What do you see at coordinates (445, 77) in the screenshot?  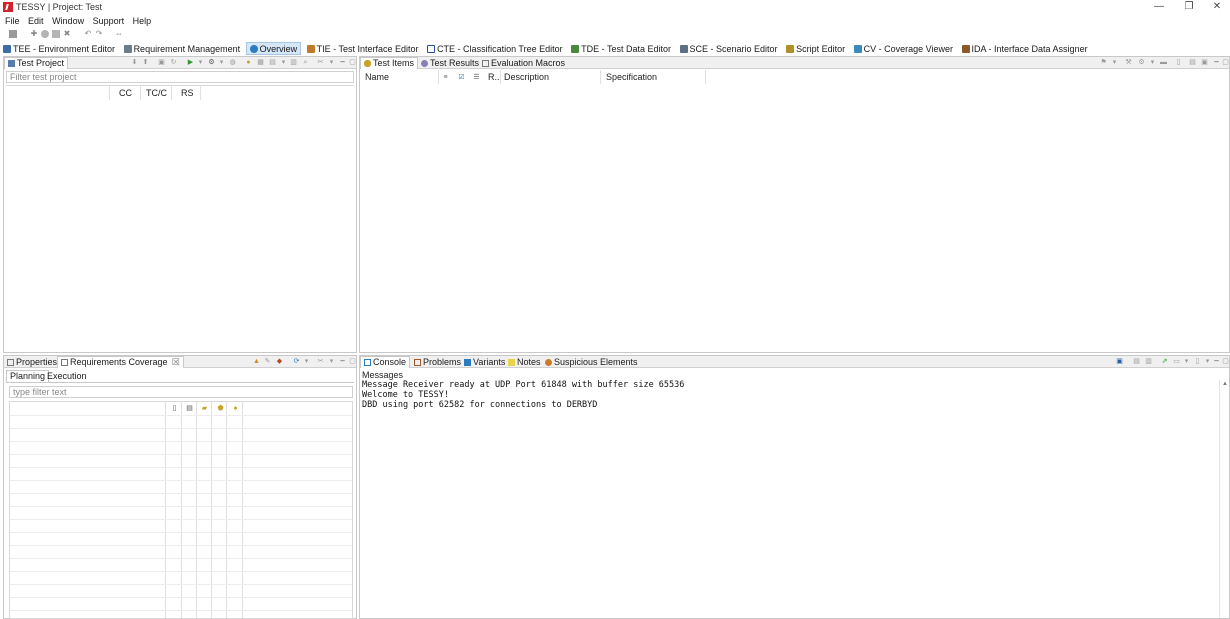 I see `status-column-icon: ≡` at bounding box center [445, 77].